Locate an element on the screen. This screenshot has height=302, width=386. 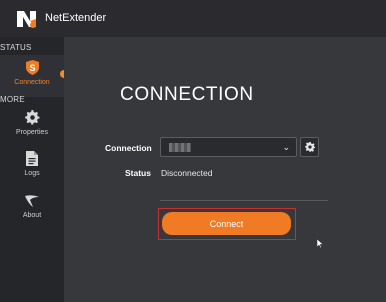
mouse-cursor-icon is located at coordinates (320, 243).